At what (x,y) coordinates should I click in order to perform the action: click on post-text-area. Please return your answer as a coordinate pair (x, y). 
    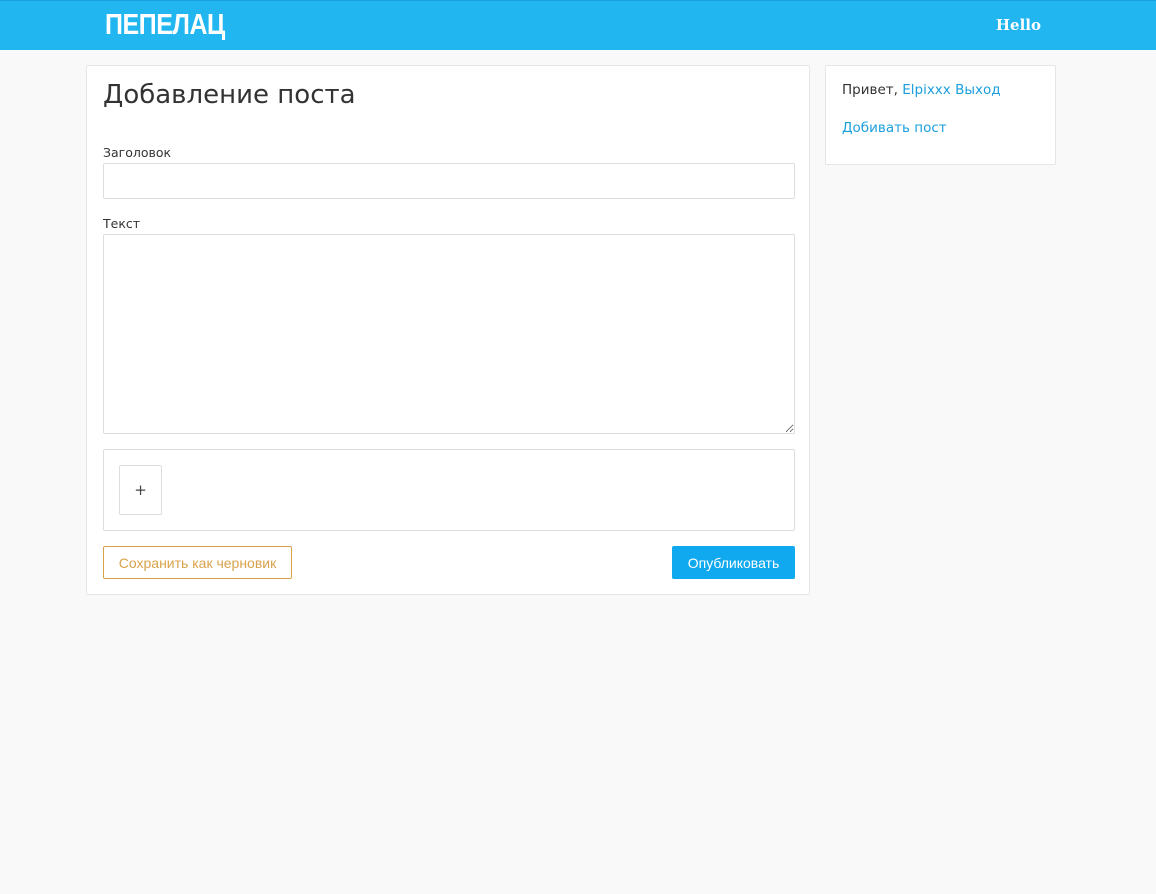
    Looking at the image, I should click on (449, 334).